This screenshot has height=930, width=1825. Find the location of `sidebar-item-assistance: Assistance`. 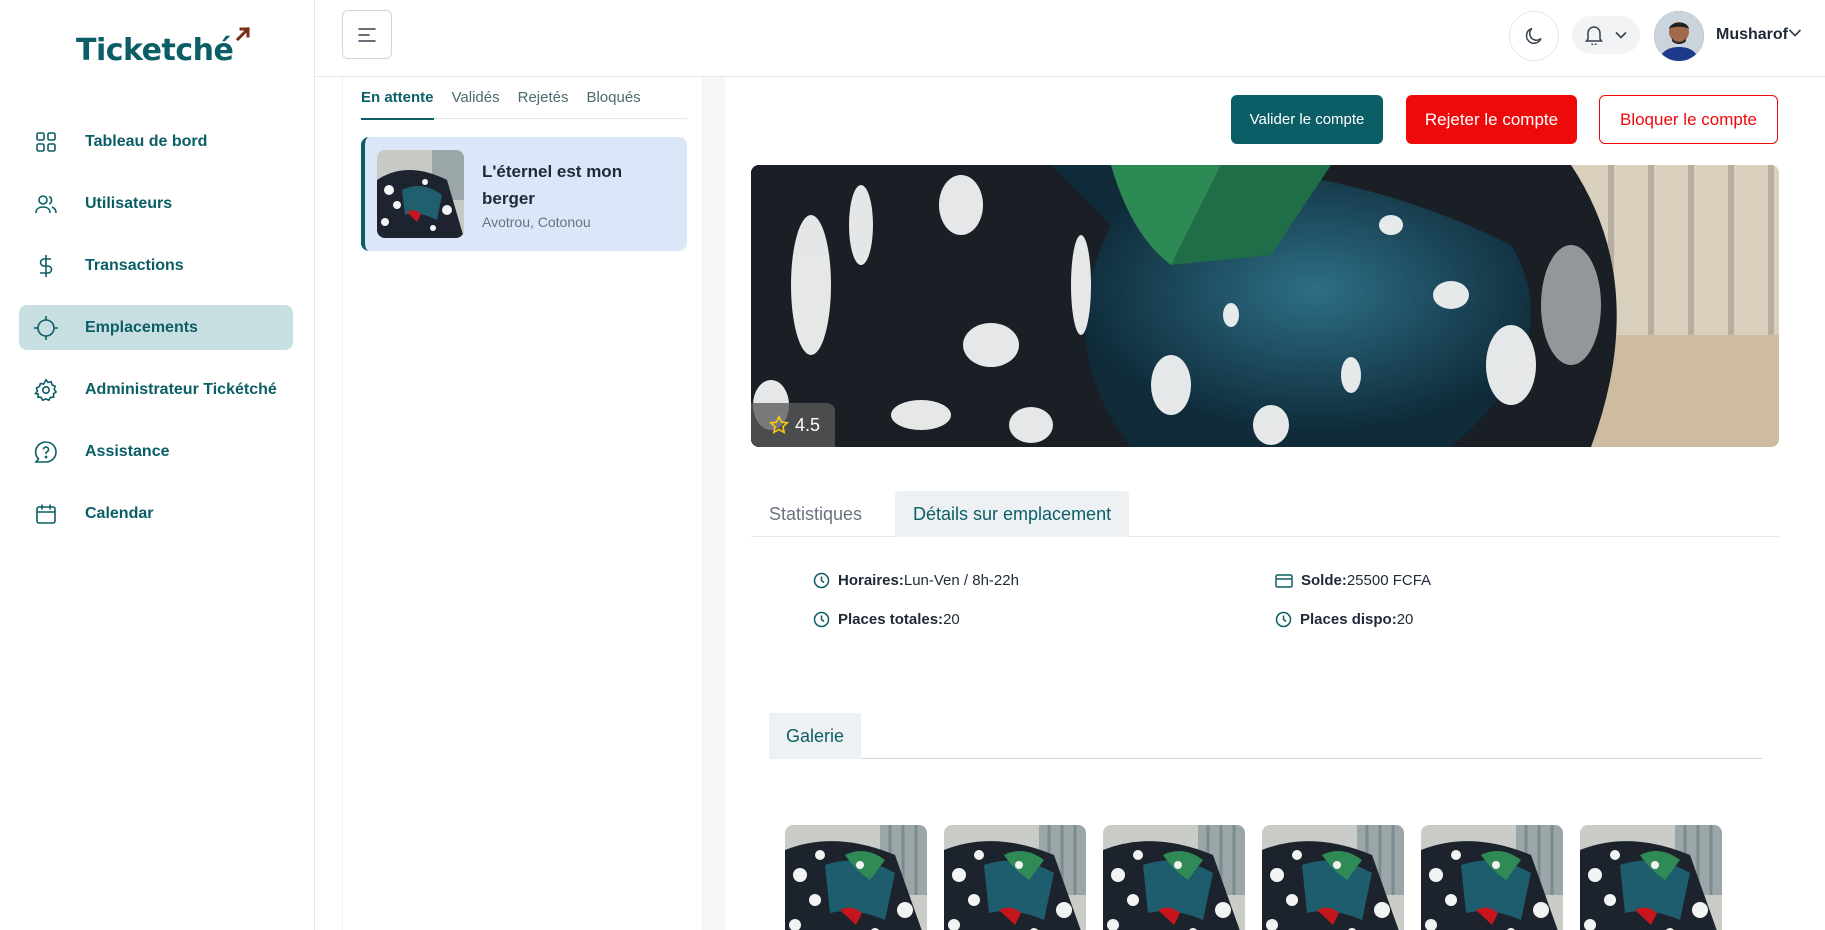

sidebar-item-assistance: Assistance is located at coordinates (156, 451).